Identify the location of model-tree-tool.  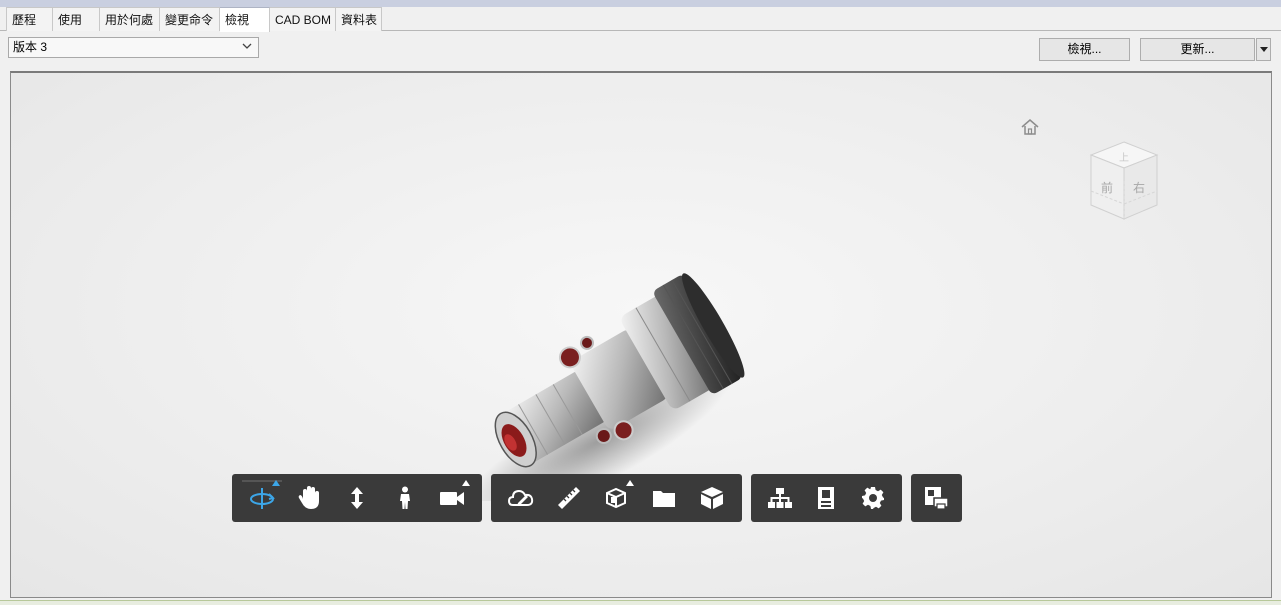
(780, 498).